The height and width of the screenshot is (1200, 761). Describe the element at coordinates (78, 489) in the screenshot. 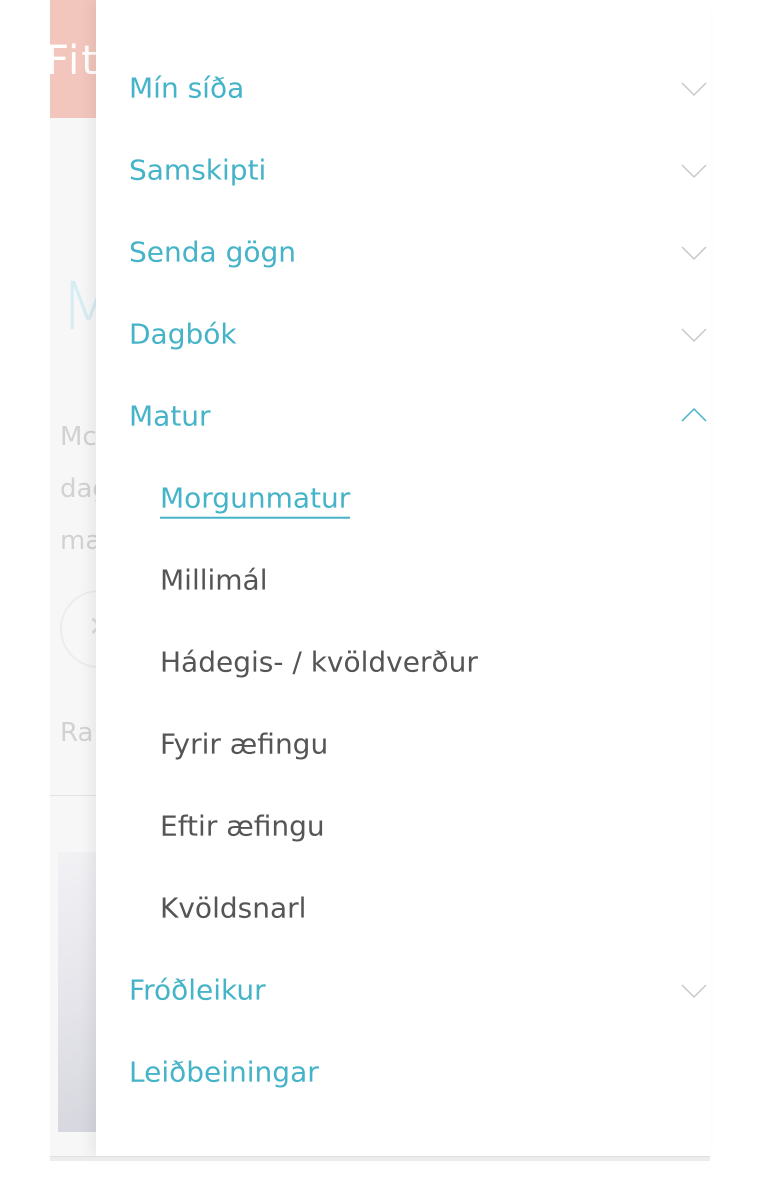

I see `background-text-line: dag` at that location.